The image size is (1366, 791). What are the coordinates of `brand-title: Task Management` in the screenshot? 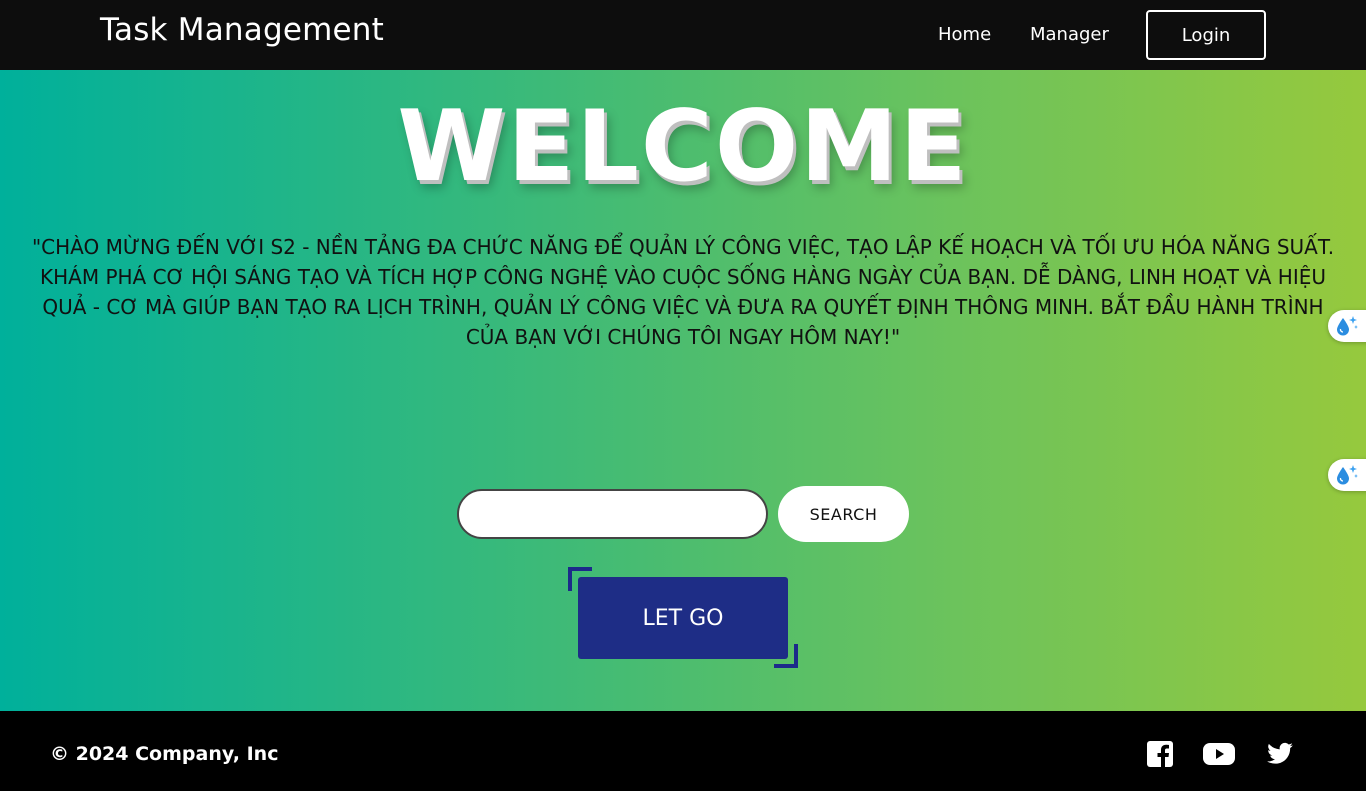 It's located at (242, 30).